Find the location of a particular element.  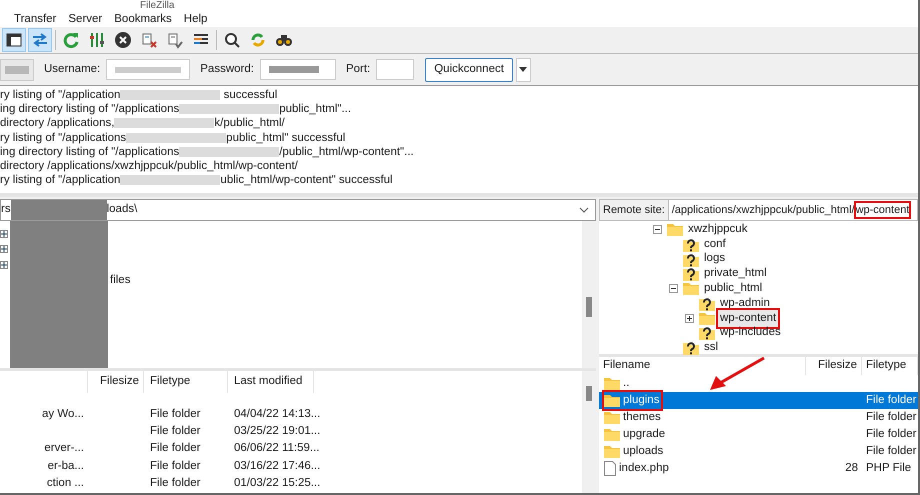

remote-path-field: /applications/xwzhjppcuk/public_html/wp-content is located at coordinates (792, 210).